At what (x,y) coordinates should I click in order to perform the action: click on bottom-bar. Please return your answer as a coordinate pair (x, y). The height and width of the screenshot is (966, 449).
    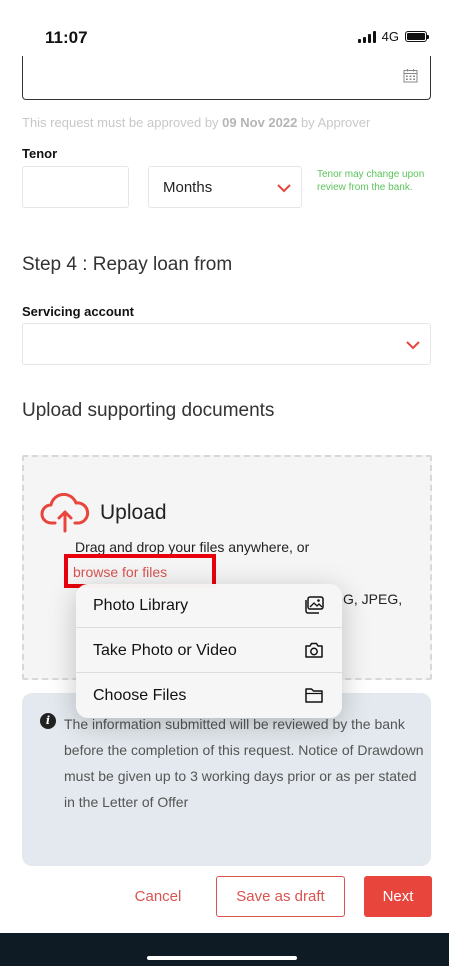
    Looking at the image, I should click on (224, 949).